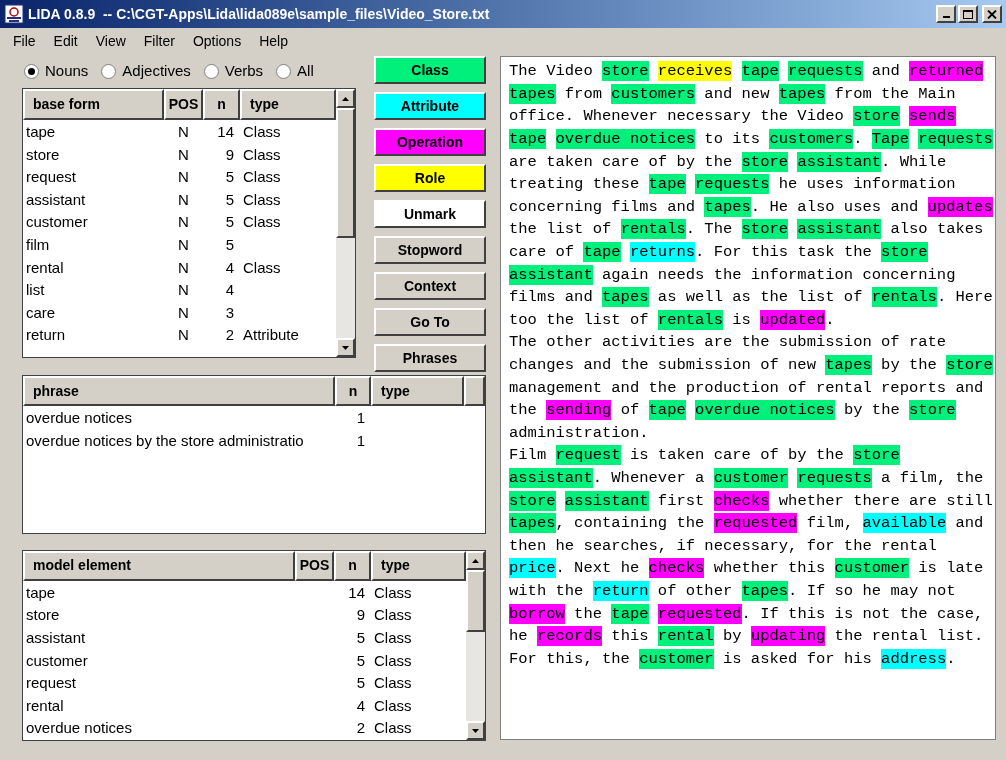 This screenshot has width=1006, height=760. Describe the element at coordinates (579, 410) in the screenshot. I see `highlighted-term: sending` at that location.